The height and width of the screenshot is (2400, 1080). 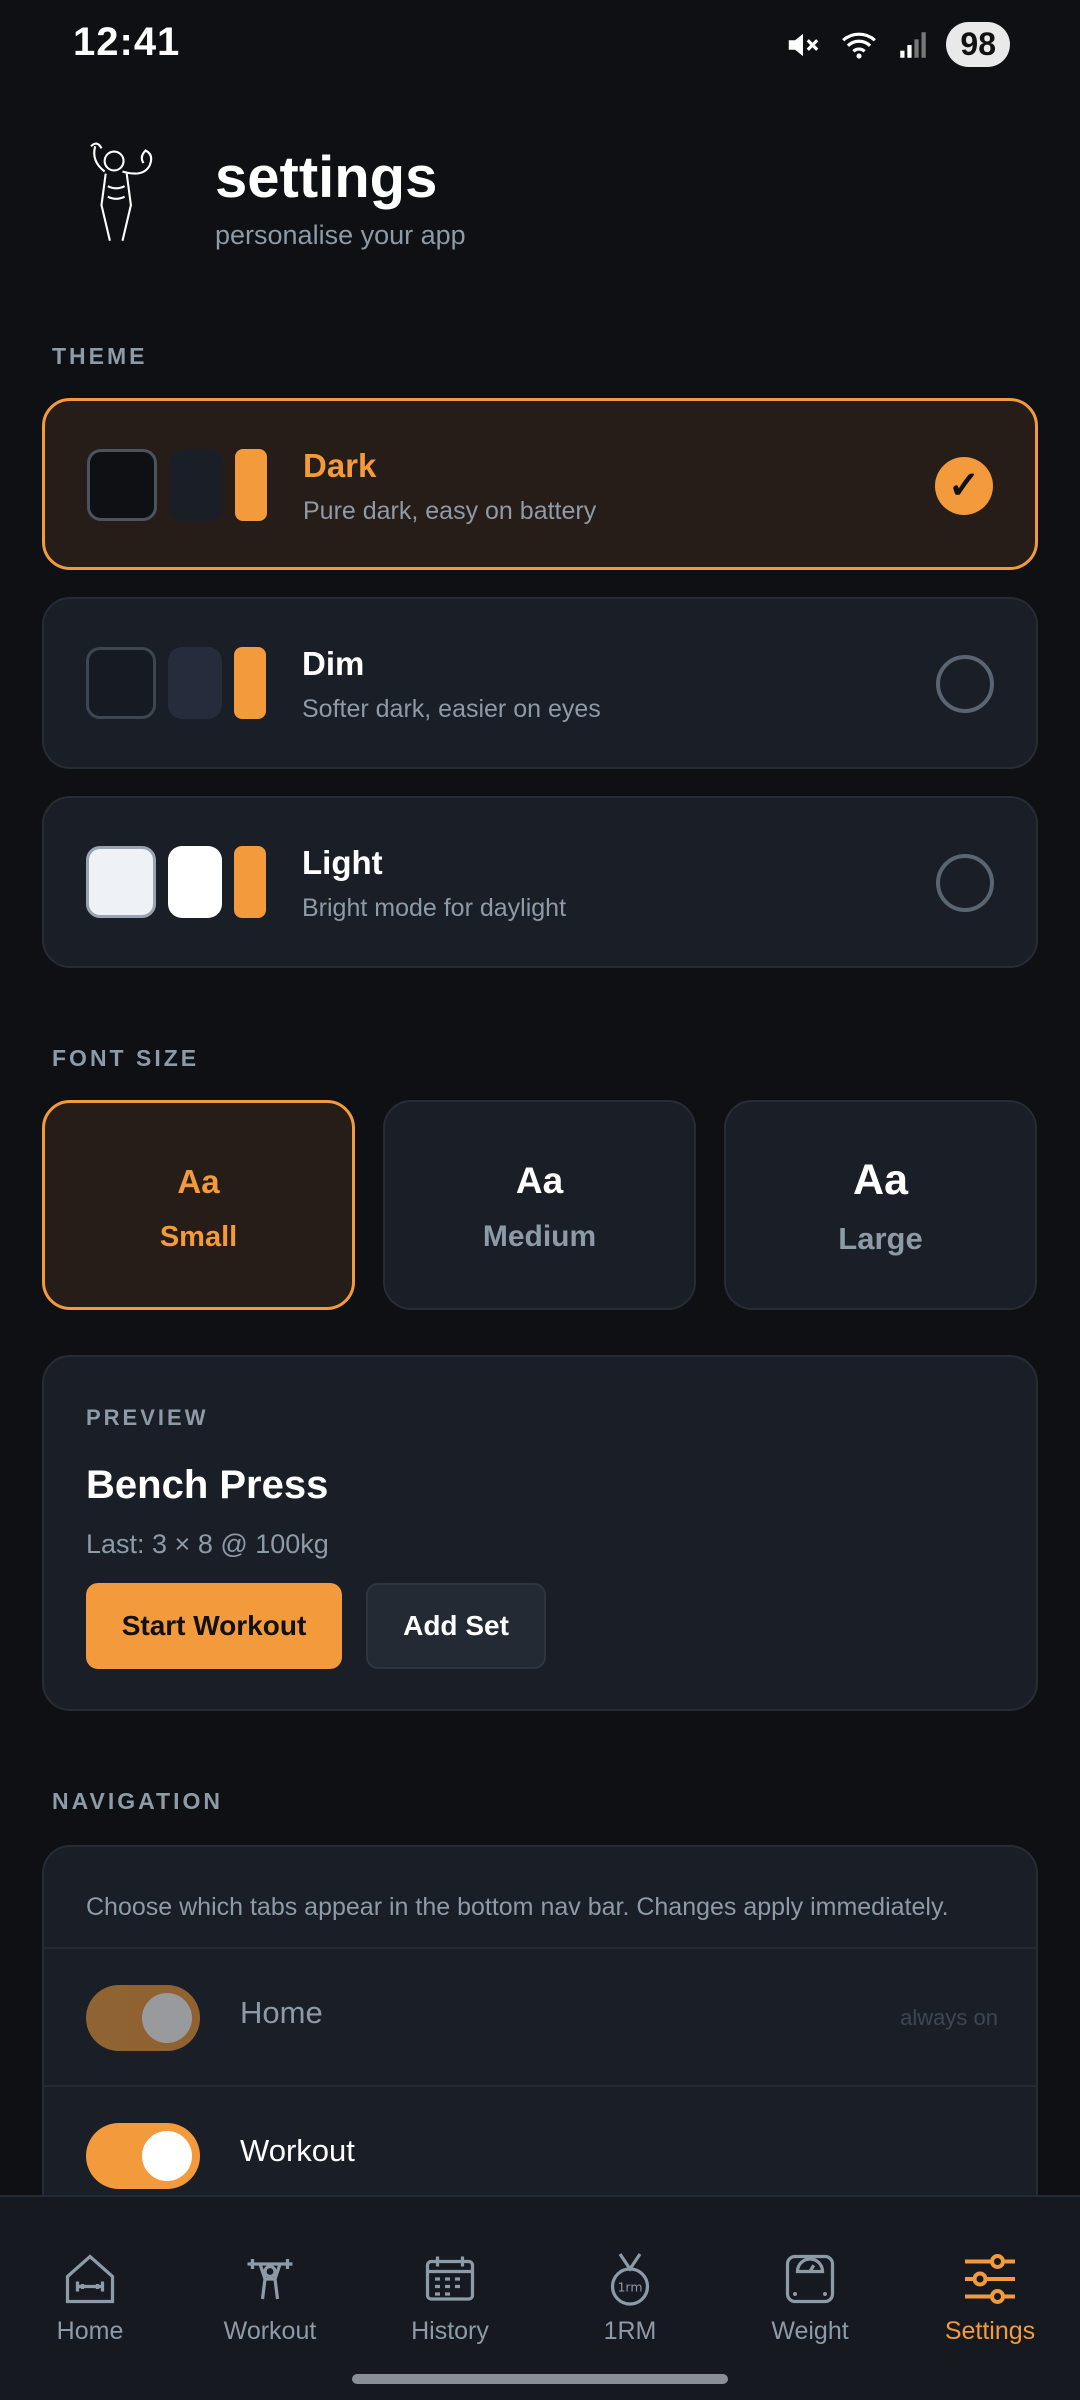 What do you see at coordinates (333, 663) in the screenshot?
I see `theme-name: Dim` at bounding box center [333, 663].